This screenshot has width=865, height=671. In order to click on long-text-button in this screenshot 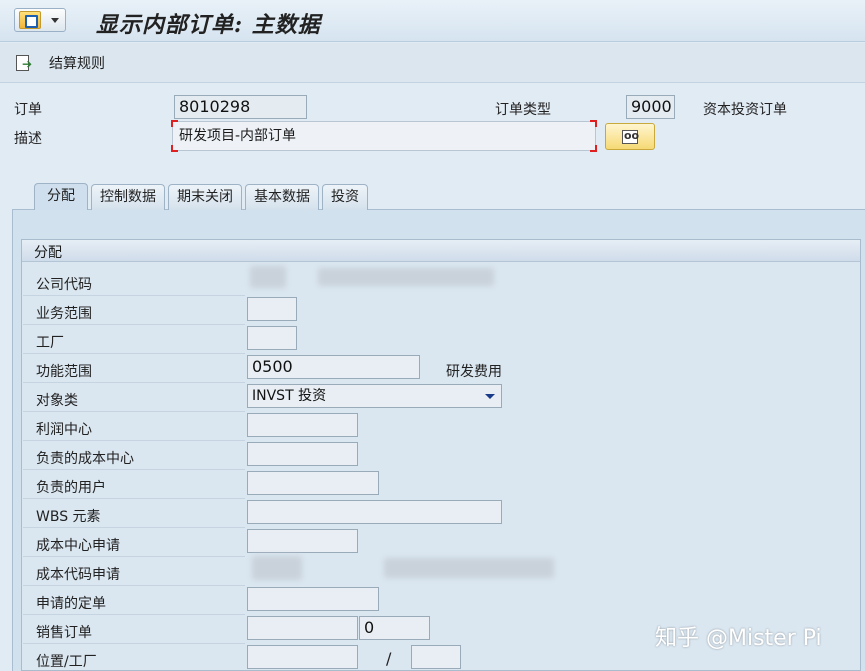, I will do `click(630, 136)`.